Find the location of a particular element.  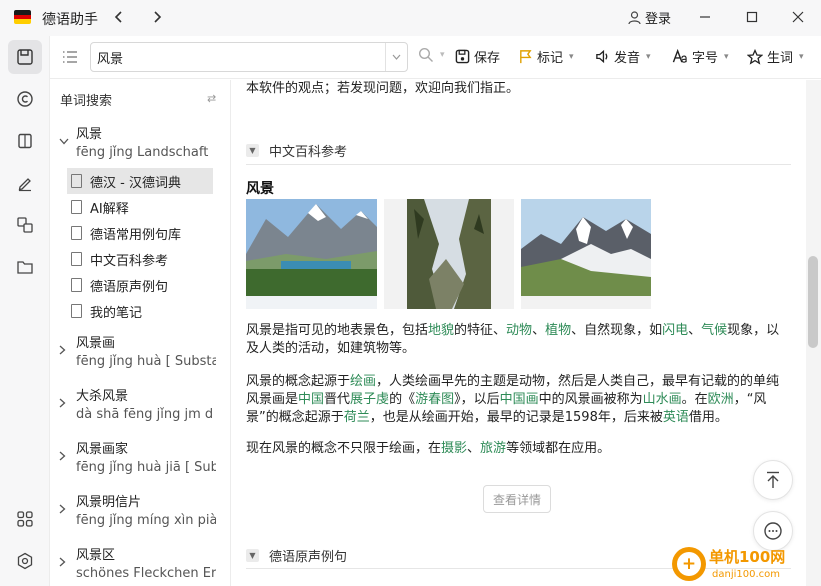

login-button: 登录 is located at coordinates (649, 17).